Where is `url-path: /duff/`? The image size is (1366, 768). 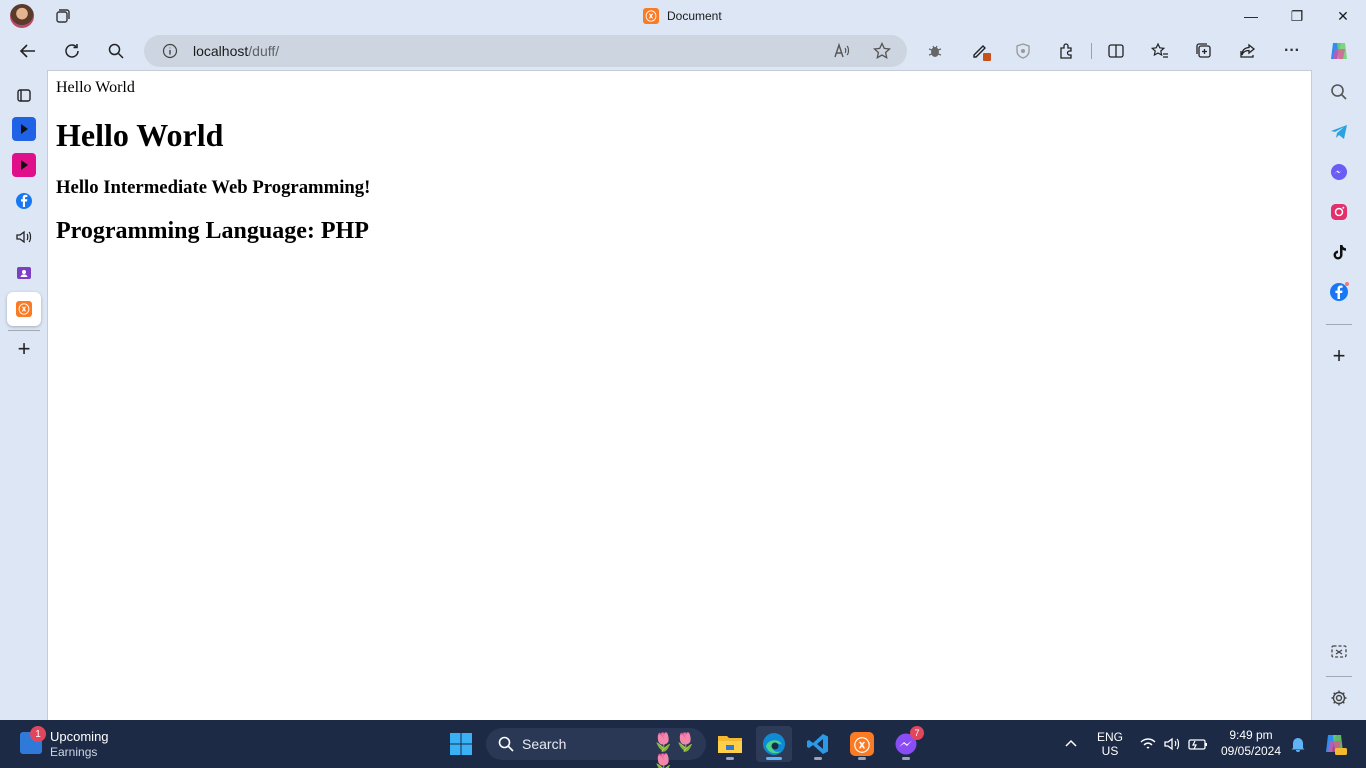 url-path: /duff/ is located at coordinates (264, 51).